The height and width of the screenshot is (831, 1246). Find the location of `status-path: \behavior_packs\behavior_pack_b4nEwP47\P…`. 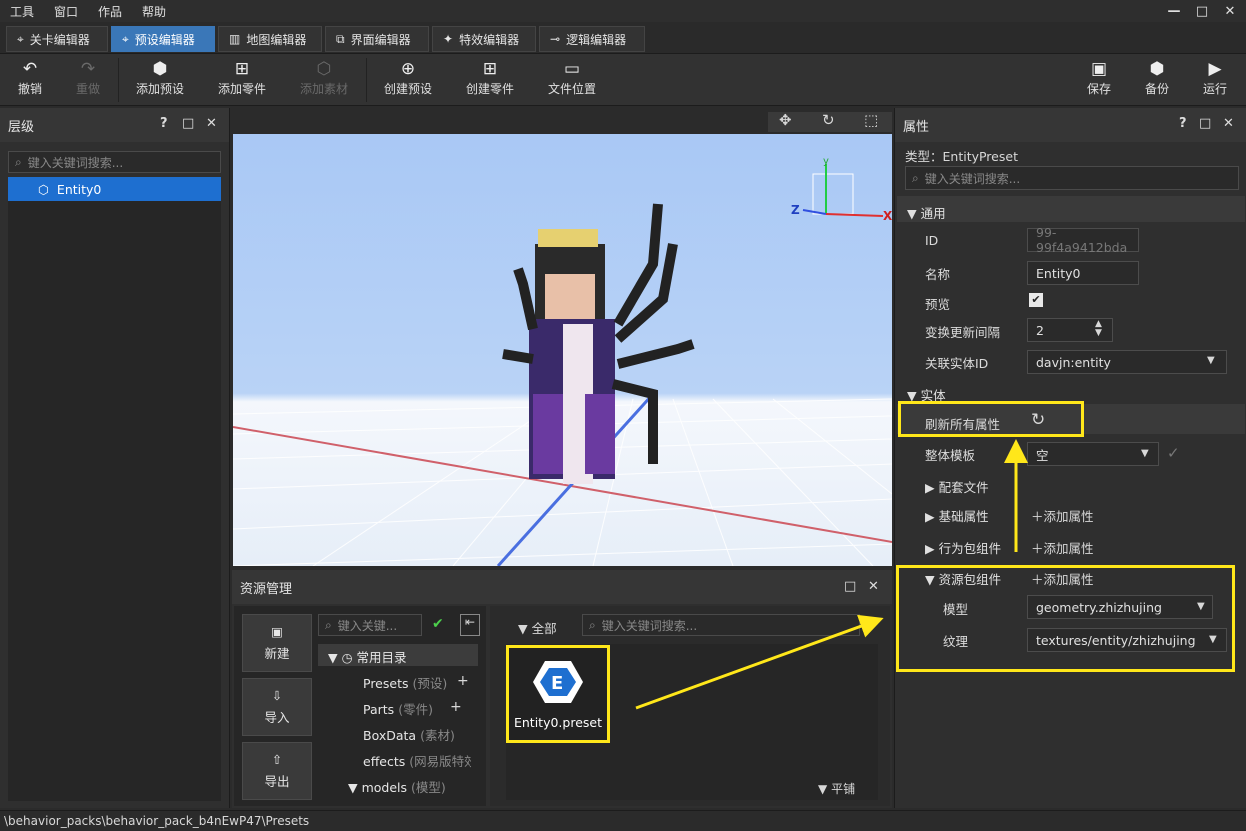

status-path: \behavior_packs\behavior_pack_b4nEwP47\P… is located at coordinates (623, 820).